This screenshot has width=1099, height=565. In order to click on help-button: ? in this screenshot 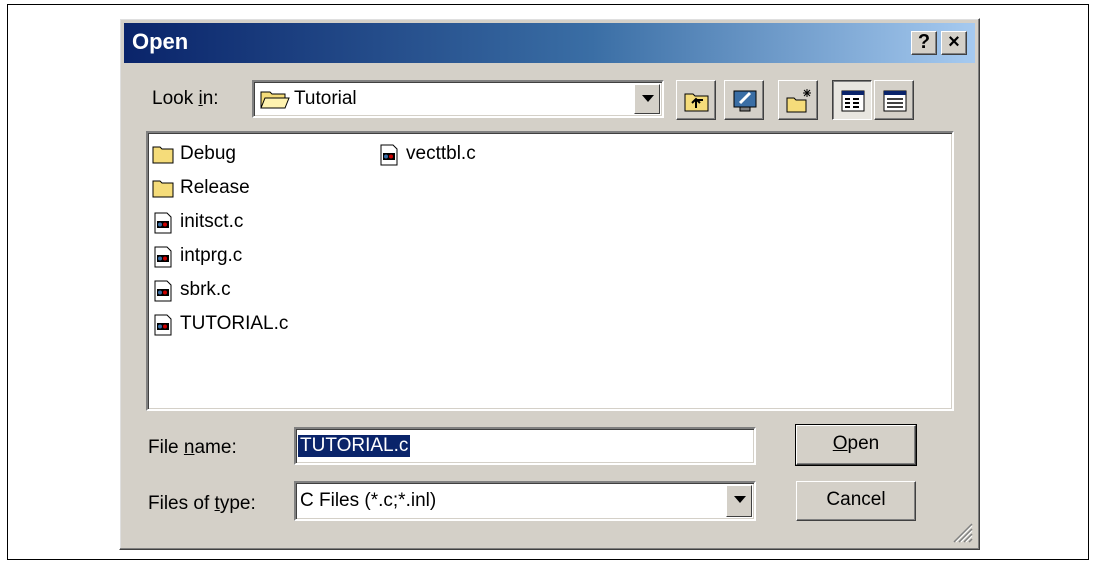, I will do `click(924, 43)`.